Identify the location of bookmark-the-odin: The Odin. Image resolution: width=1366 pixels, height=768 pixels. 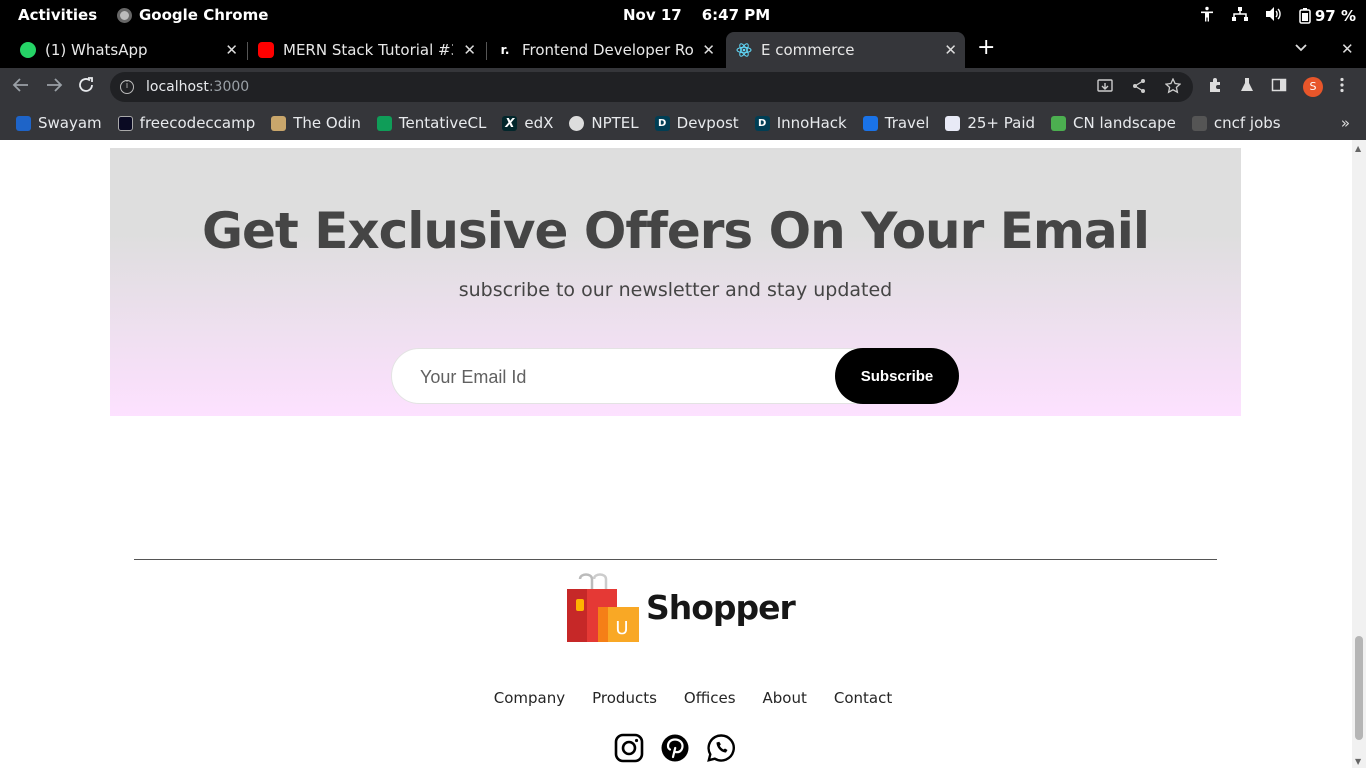
(316, 123).